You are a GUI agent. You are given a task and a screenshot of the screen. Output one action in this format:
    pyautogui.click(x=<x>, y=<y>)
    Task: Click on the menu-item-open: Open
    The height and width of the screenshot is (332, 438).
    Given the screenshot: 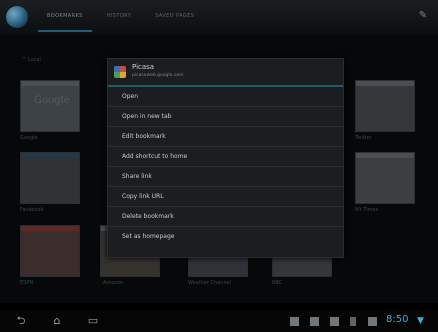 What is the action you would take?
    pyautogui.click(x=225, y=97)
    